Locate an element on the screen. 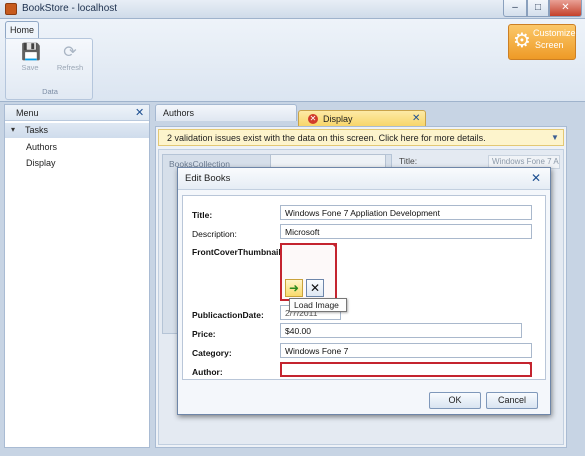  customize-label: Customize is located at coordinates (554, 33).